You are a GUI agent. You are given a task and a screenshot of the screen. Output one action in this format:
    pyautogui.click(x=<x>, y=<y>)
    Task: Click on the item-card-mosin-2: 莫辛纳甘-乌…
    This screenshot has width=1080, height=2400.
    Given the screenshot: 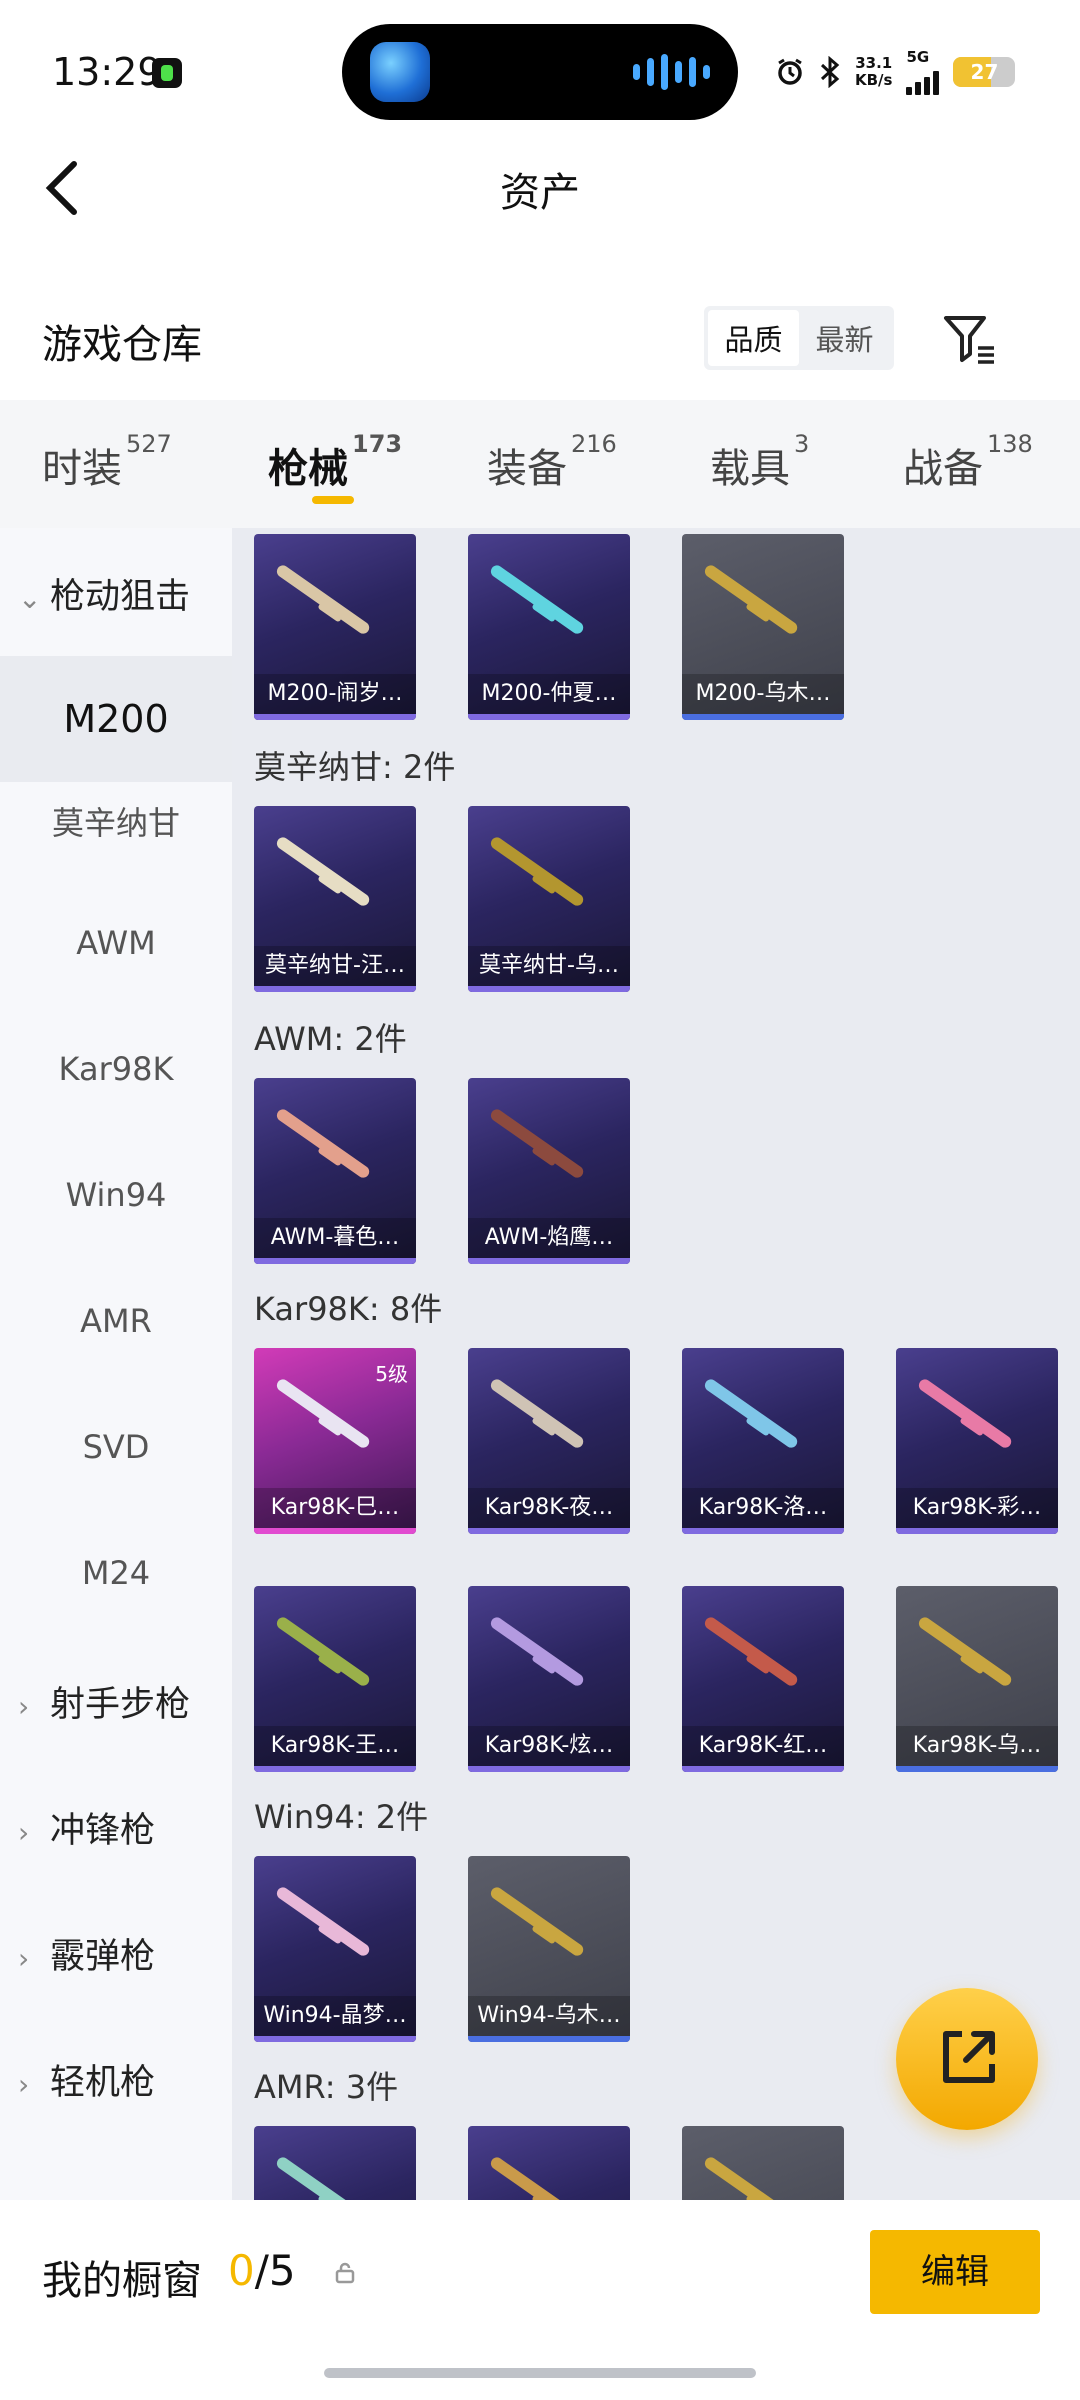 What is the action you would take?
    pyautogui.click(x=549, y=899)
    